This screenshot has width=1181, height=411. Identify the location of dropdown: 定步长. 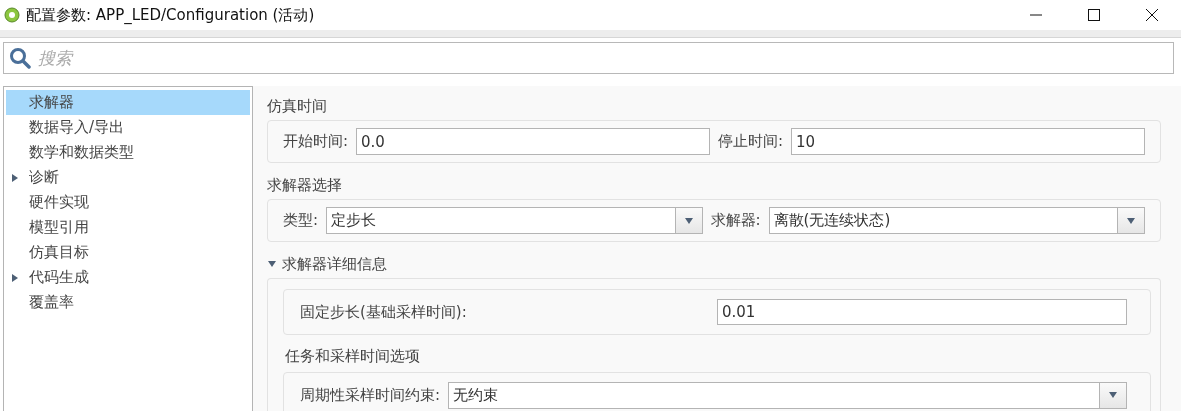
(514, 220).